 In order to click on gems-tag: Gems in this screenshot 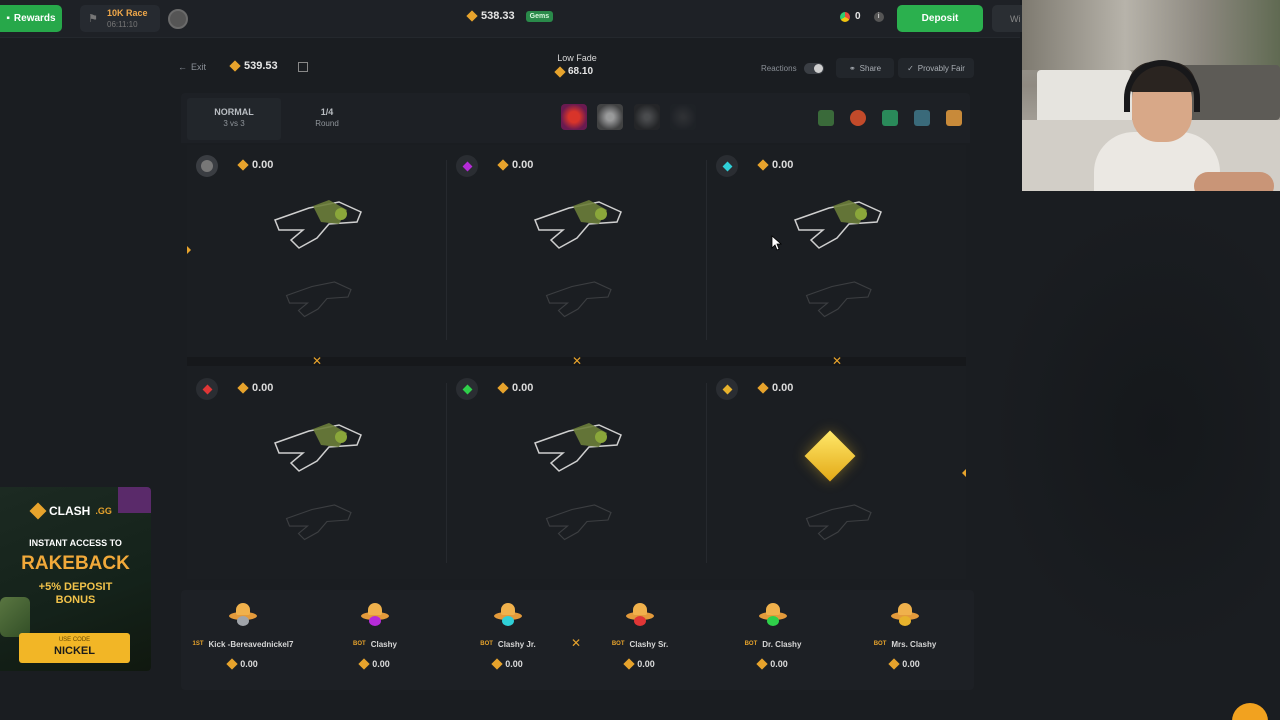, I will do `click(539, 16)`.